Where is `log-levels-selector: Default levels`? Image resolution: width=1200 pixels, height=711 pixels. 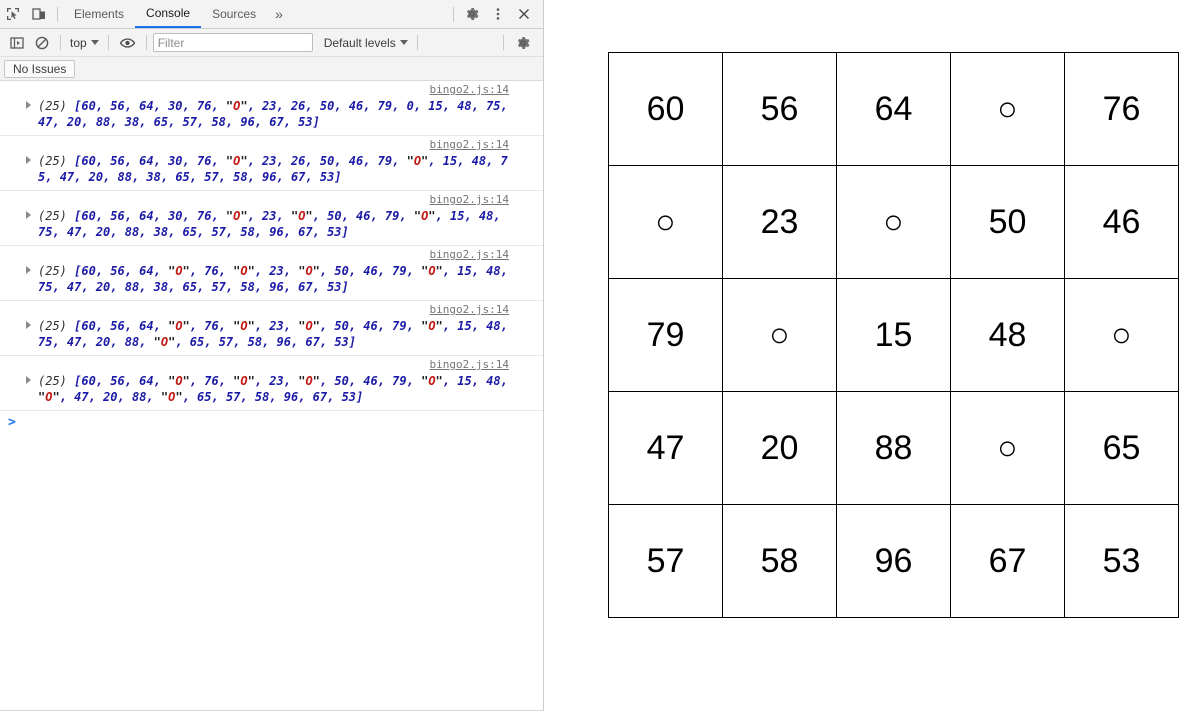 log-levels-selector: Default levels is located at coordinates (366, 43).